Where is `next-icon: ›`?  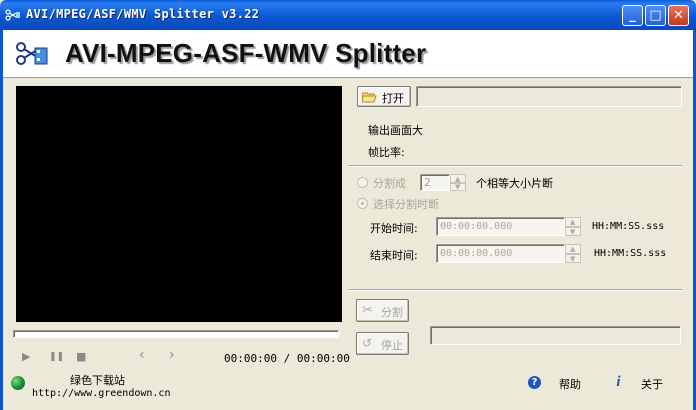
next-icon: › is located at coordinates (172, 355).